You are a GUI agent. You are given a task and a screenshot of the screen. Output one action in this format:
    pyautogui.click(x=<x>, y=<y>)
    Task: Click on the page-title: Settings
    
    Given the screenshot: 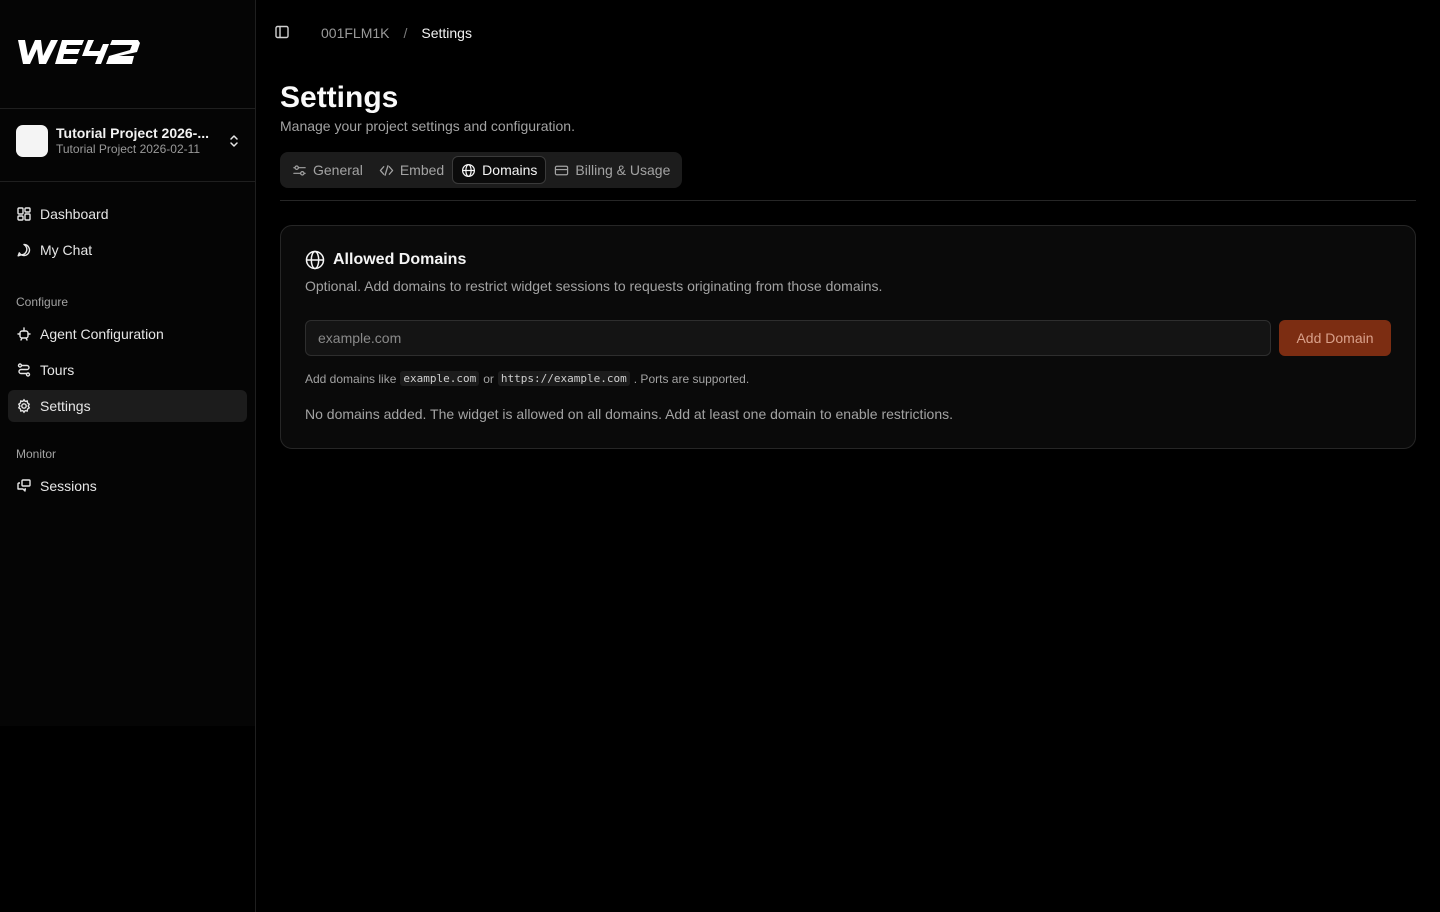 What is the action you would take?
    pyautogui.click(x=339, y=97)
    